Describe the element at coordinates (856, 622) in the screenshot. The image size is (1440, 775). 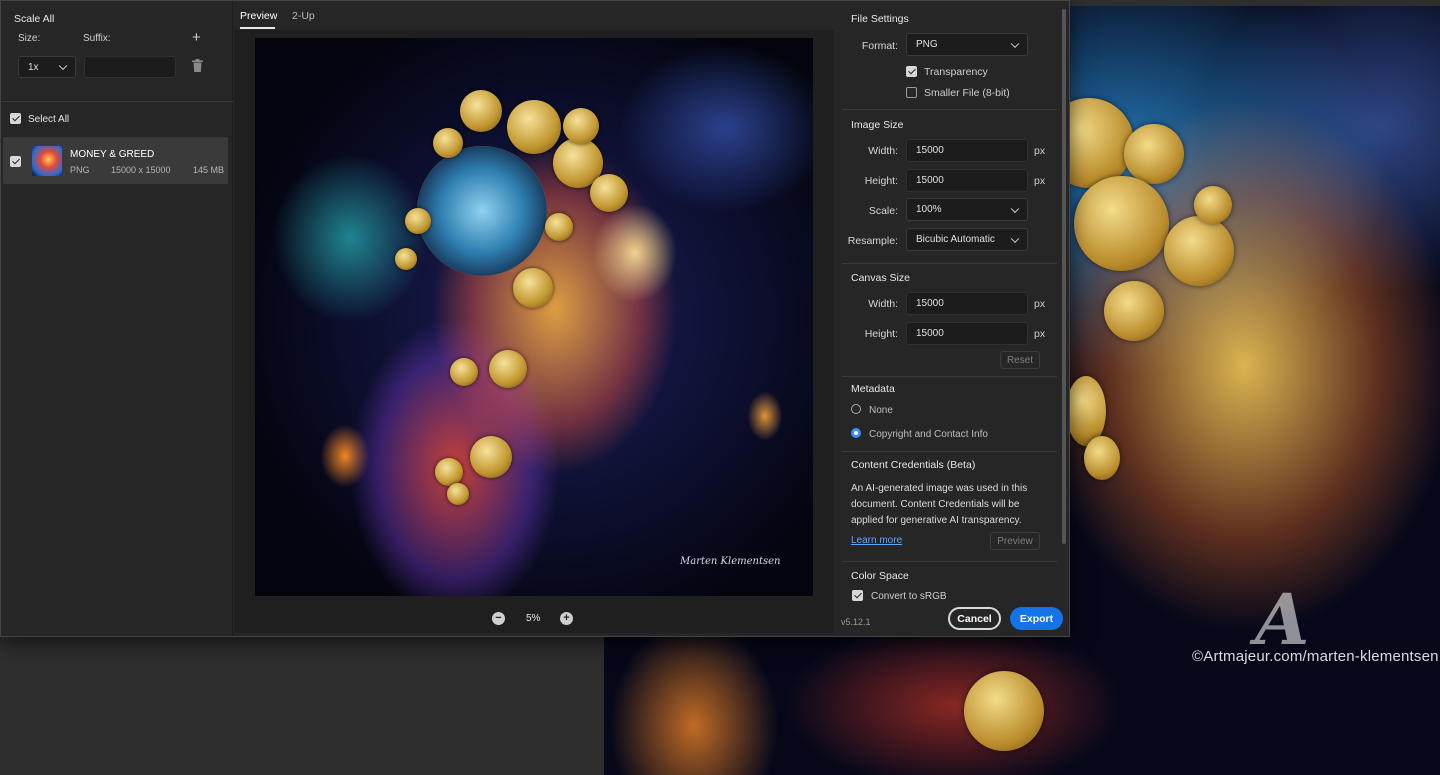
I see `version-label: v5.12.1` at that location.